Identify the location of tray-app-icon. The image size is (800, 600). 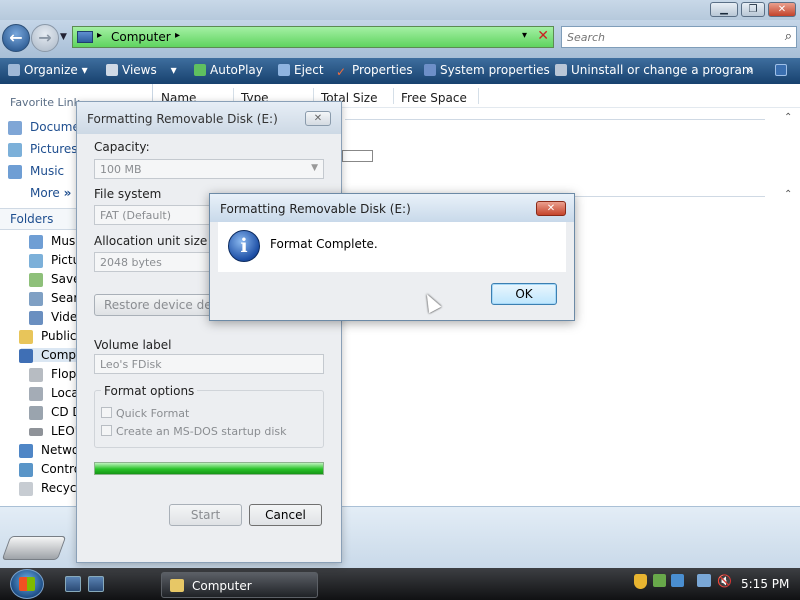
(677, 583).